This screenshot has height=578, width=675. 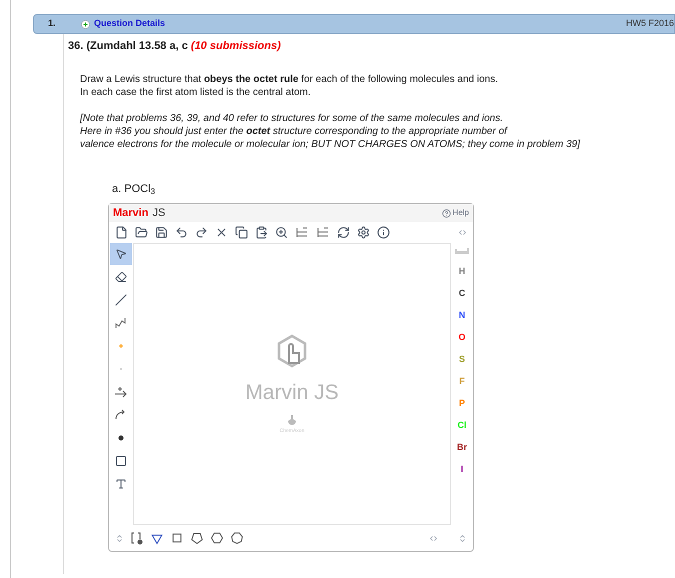 What do you see at coordinates (383, 232) in the screenshot?
I see `info-icon` at bounding box center [383, 232].